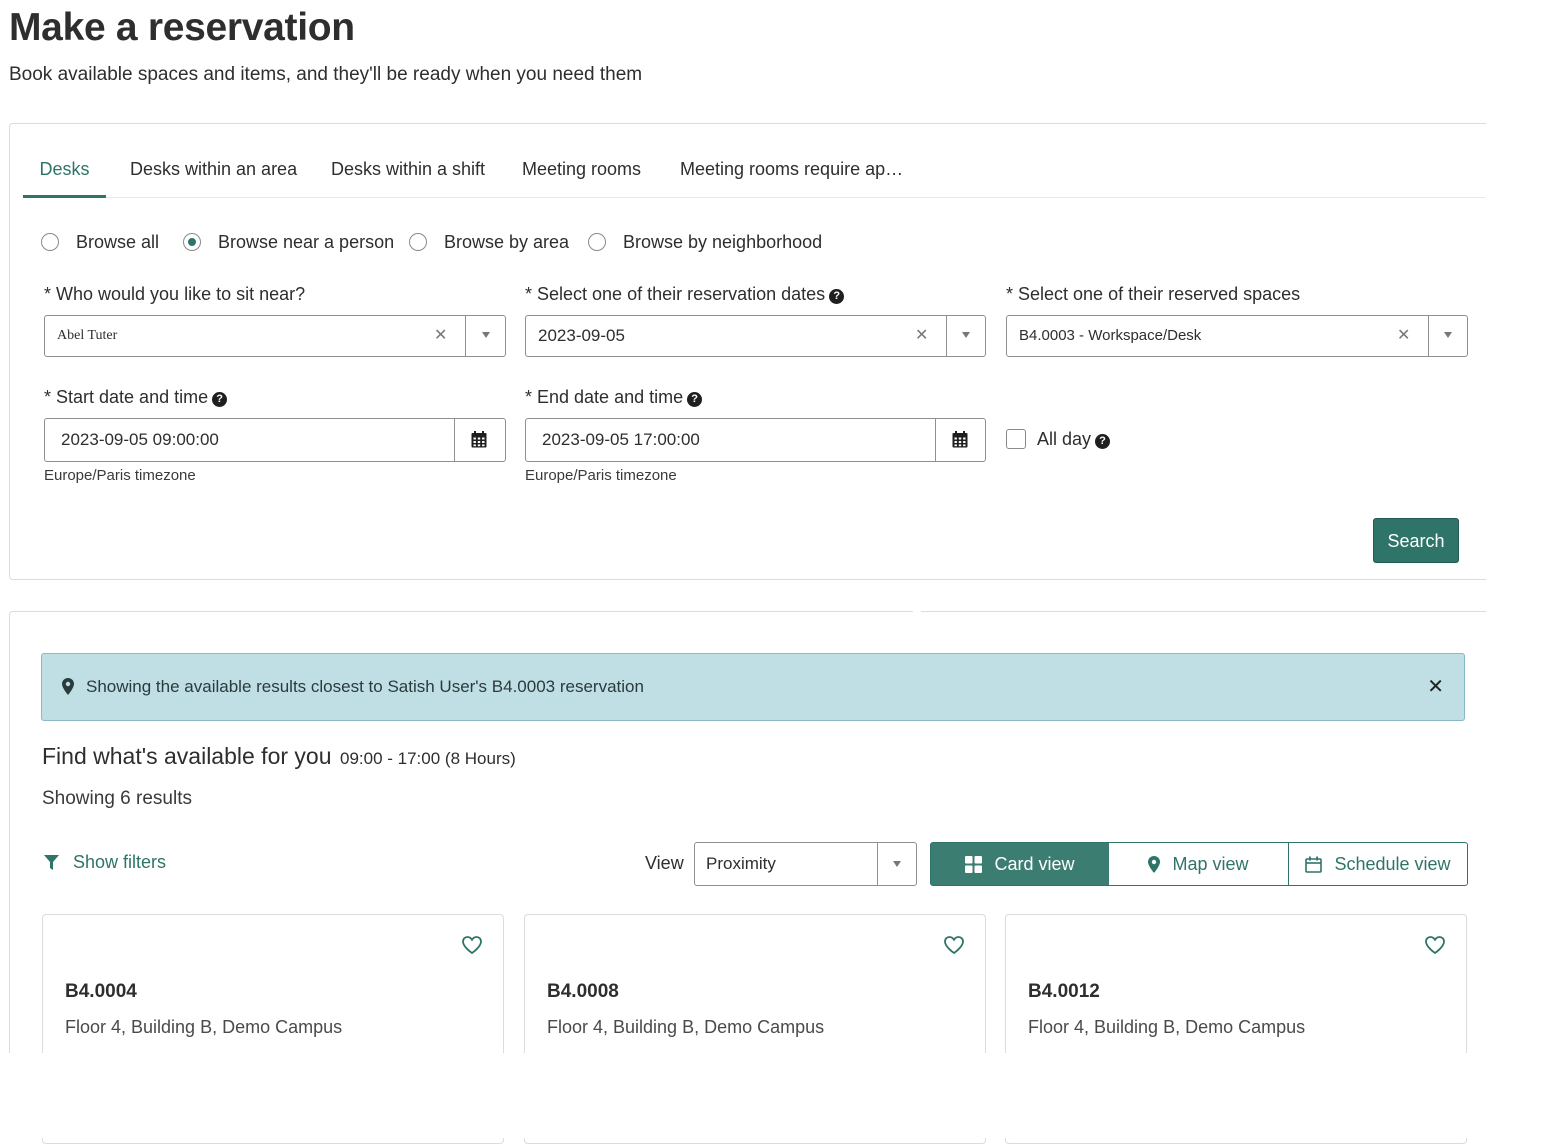 The image size is (1555, 1144). Describe the element at coordinates (917, 611) in the screenshot. I see `panel-border-gap` at that location.